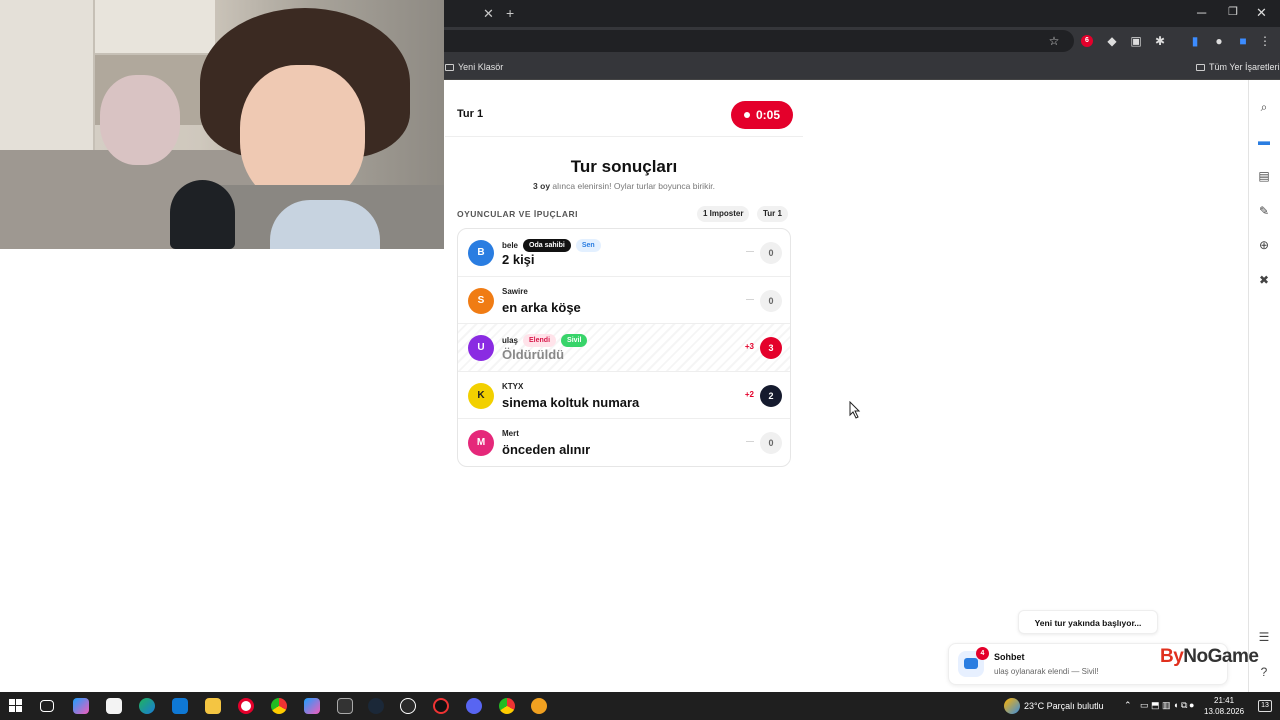 This screenshot has width=1280, height=720. I want to click on webcam-overlay, so click(222, 124).